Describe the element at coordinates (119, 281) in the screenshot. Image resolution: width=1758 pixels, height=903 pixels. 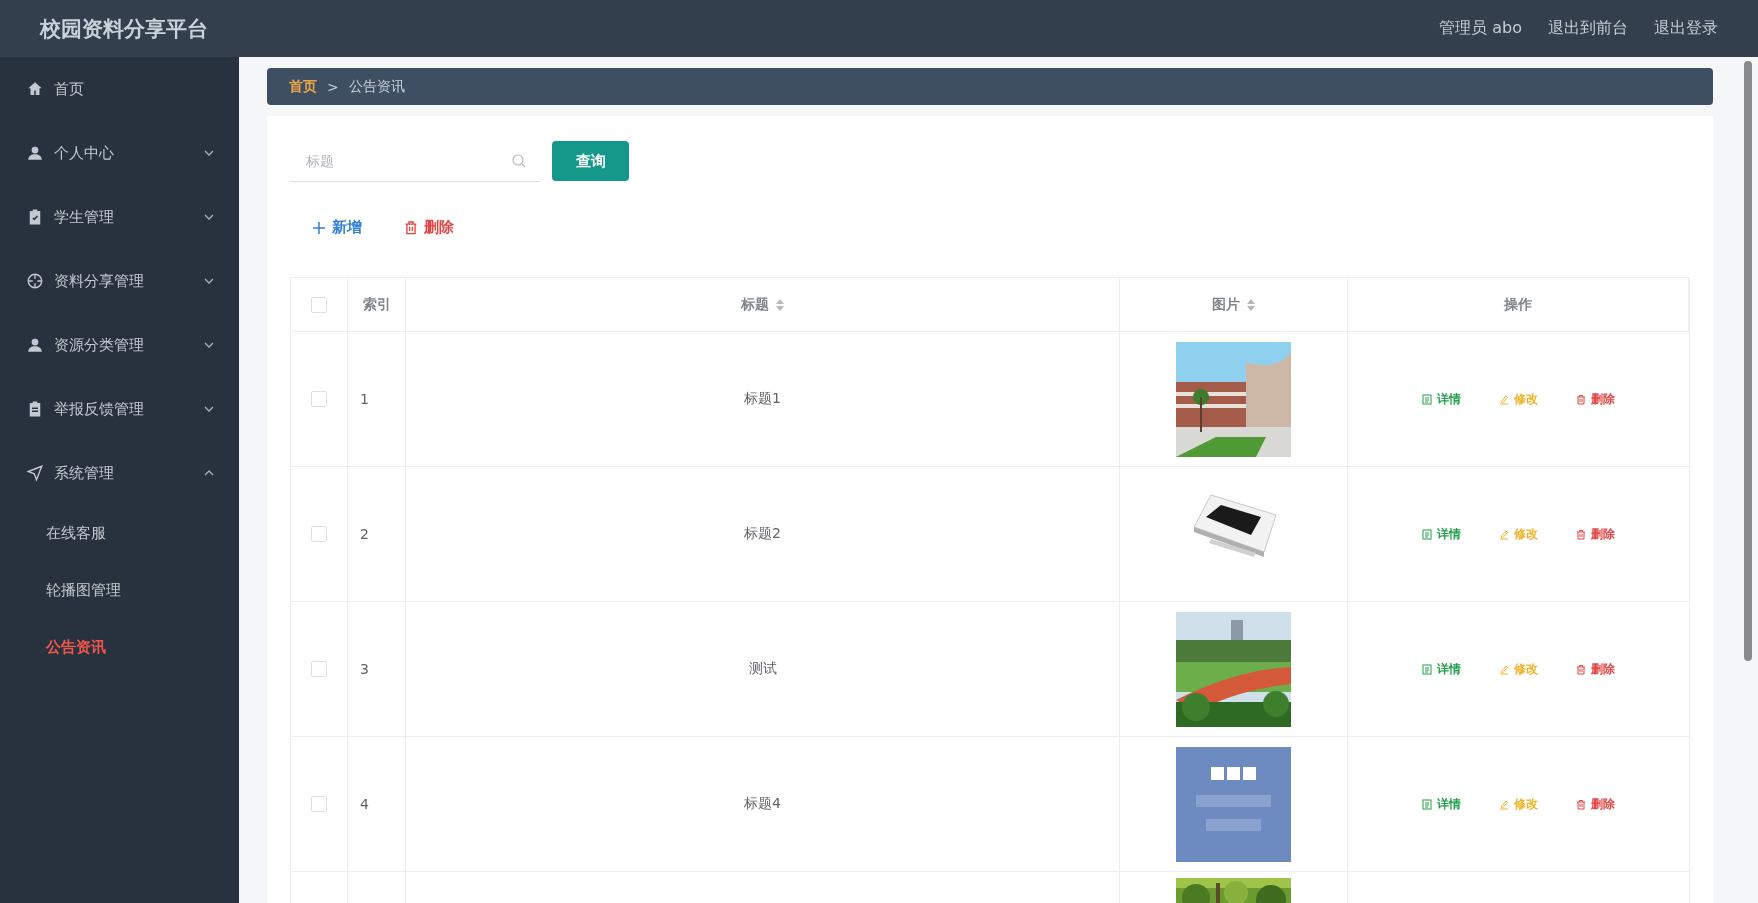
I see `sidebar-item: 资料分享管理` at that location.